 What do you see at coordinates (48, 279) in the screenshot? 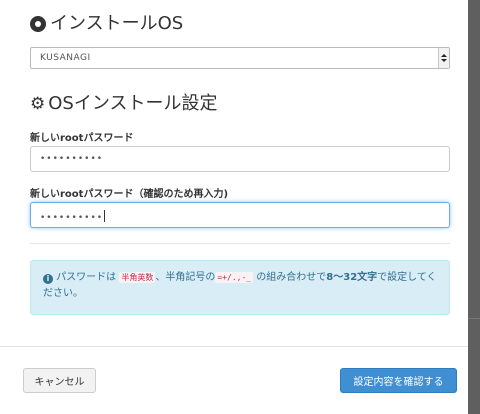
I see `info-icon: i` at bounding box center [48, 279].